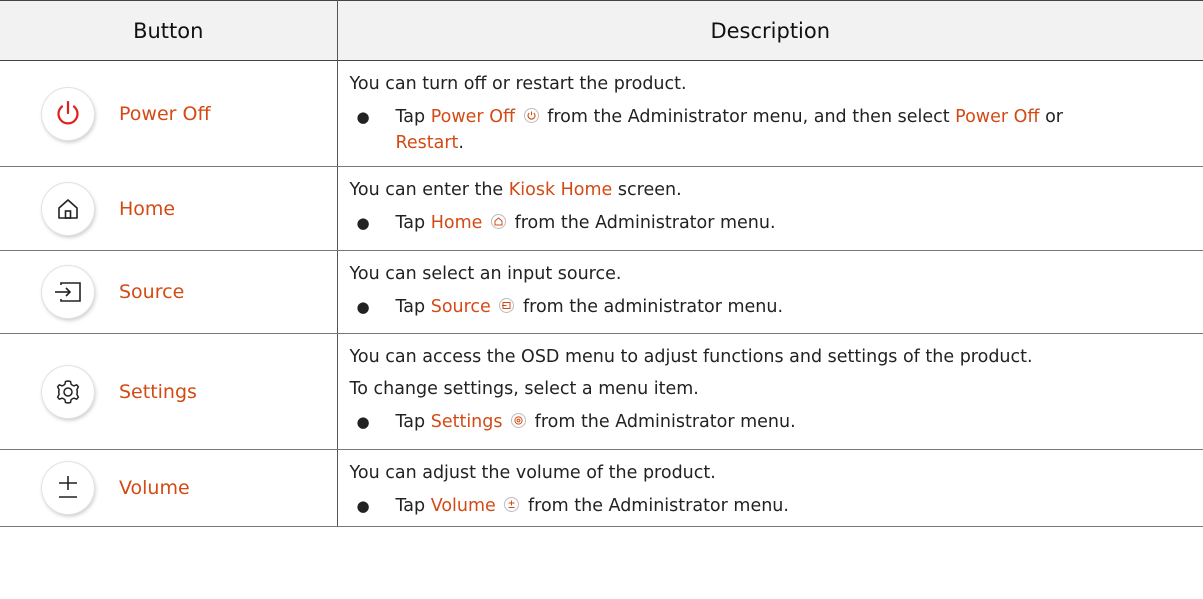  I want to click on button-label-power-off: Power Off, so click(165, 113).